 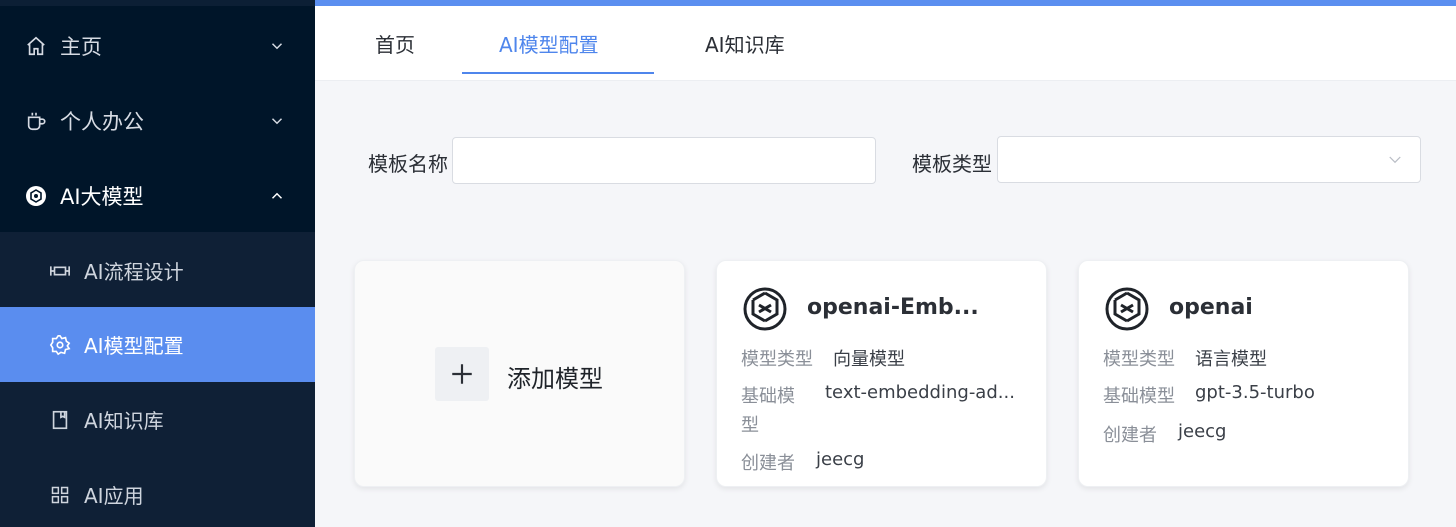 I want to click on sidebar-item-office: 个人办公, so click(x=157, y=120).